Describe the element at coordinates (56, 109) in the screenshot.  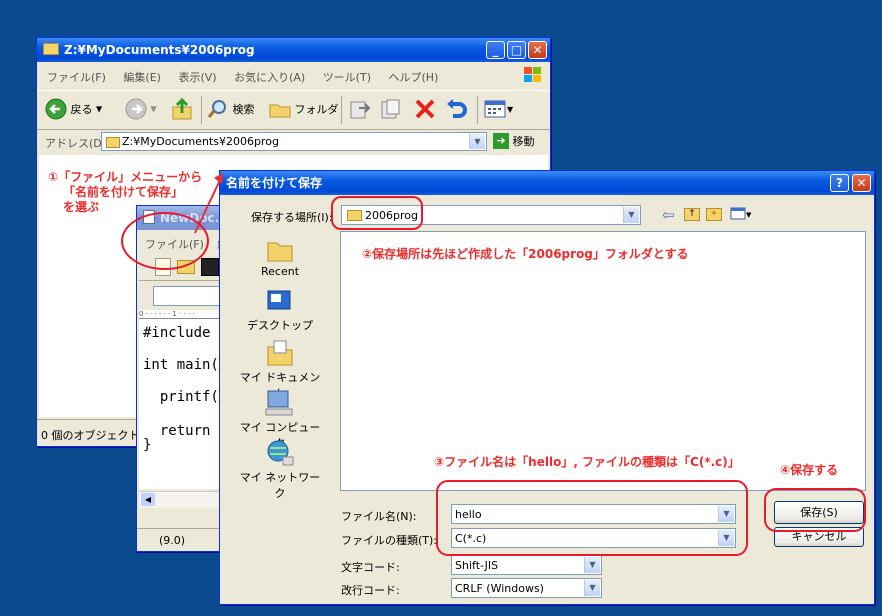
I see `back-arrow-icon` at that location.